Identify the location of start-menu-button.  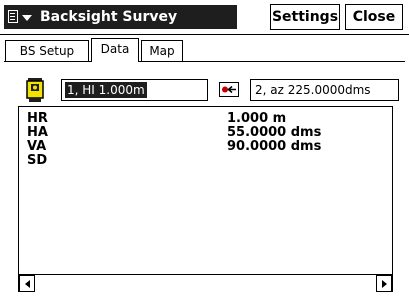
(19, 17).